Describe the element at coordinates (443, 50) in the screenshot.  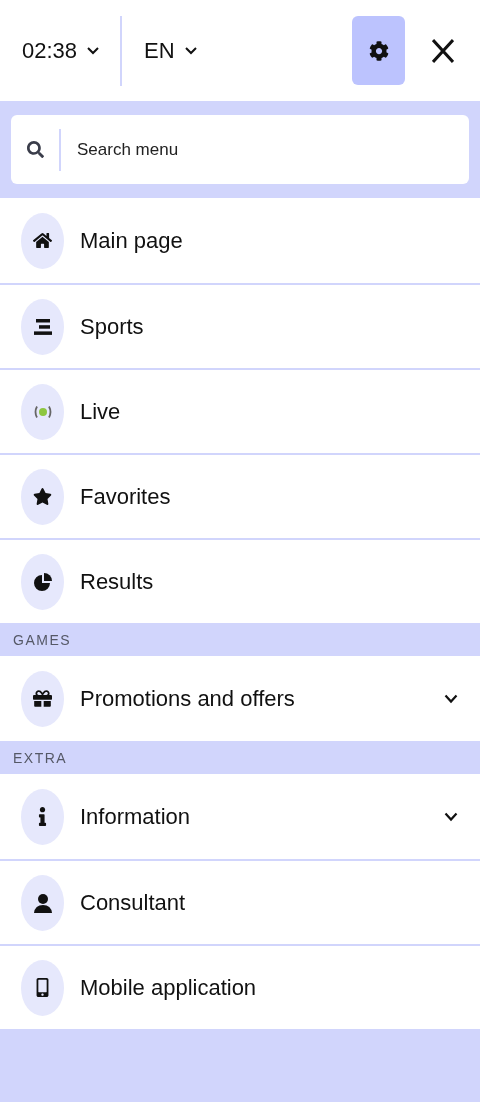
I see `close-icon` at that location.